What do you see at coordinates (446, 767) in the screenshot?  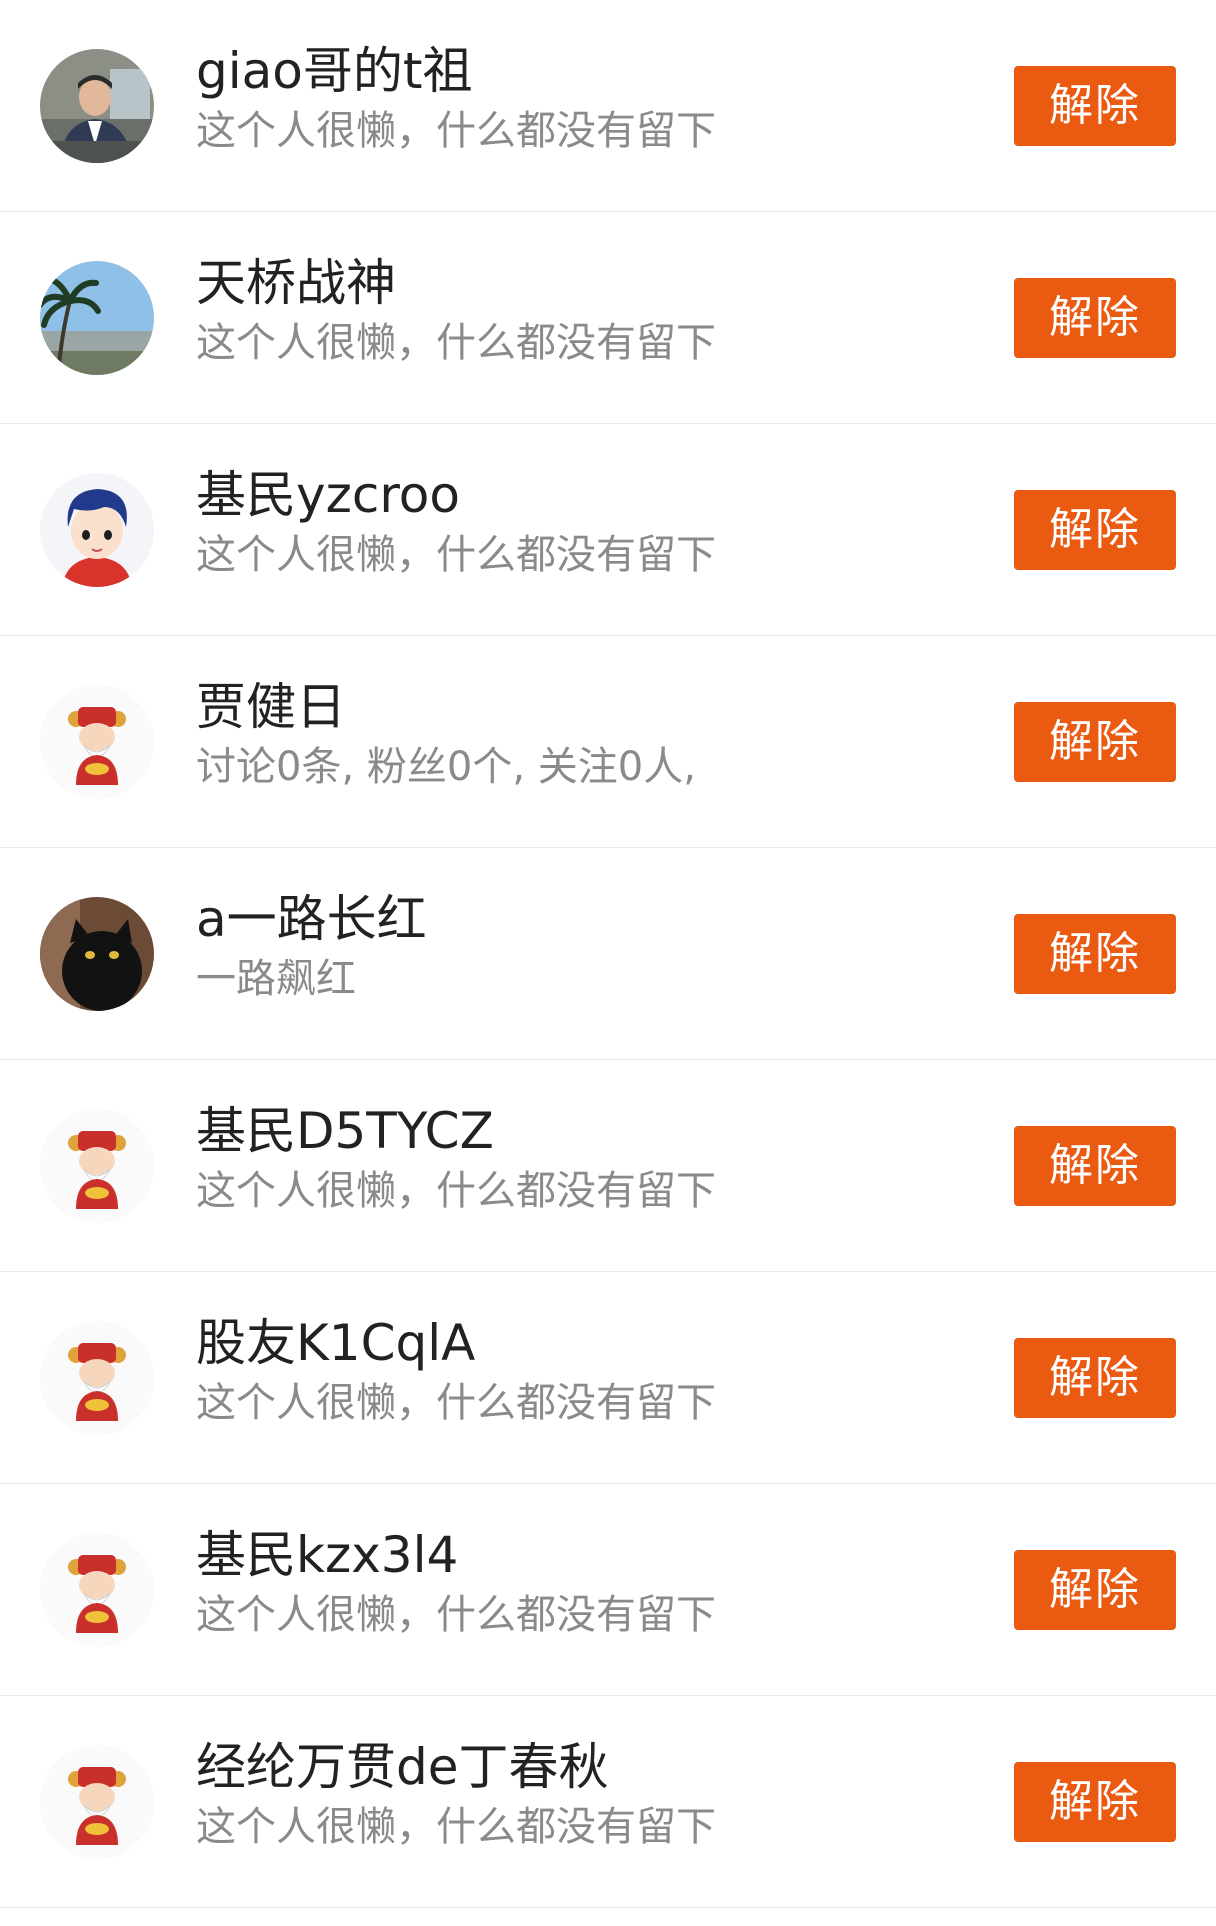 I see `user-bio: 讨论0条, 粉丝0个, 关注0人,` at bounding box center [446, 767].